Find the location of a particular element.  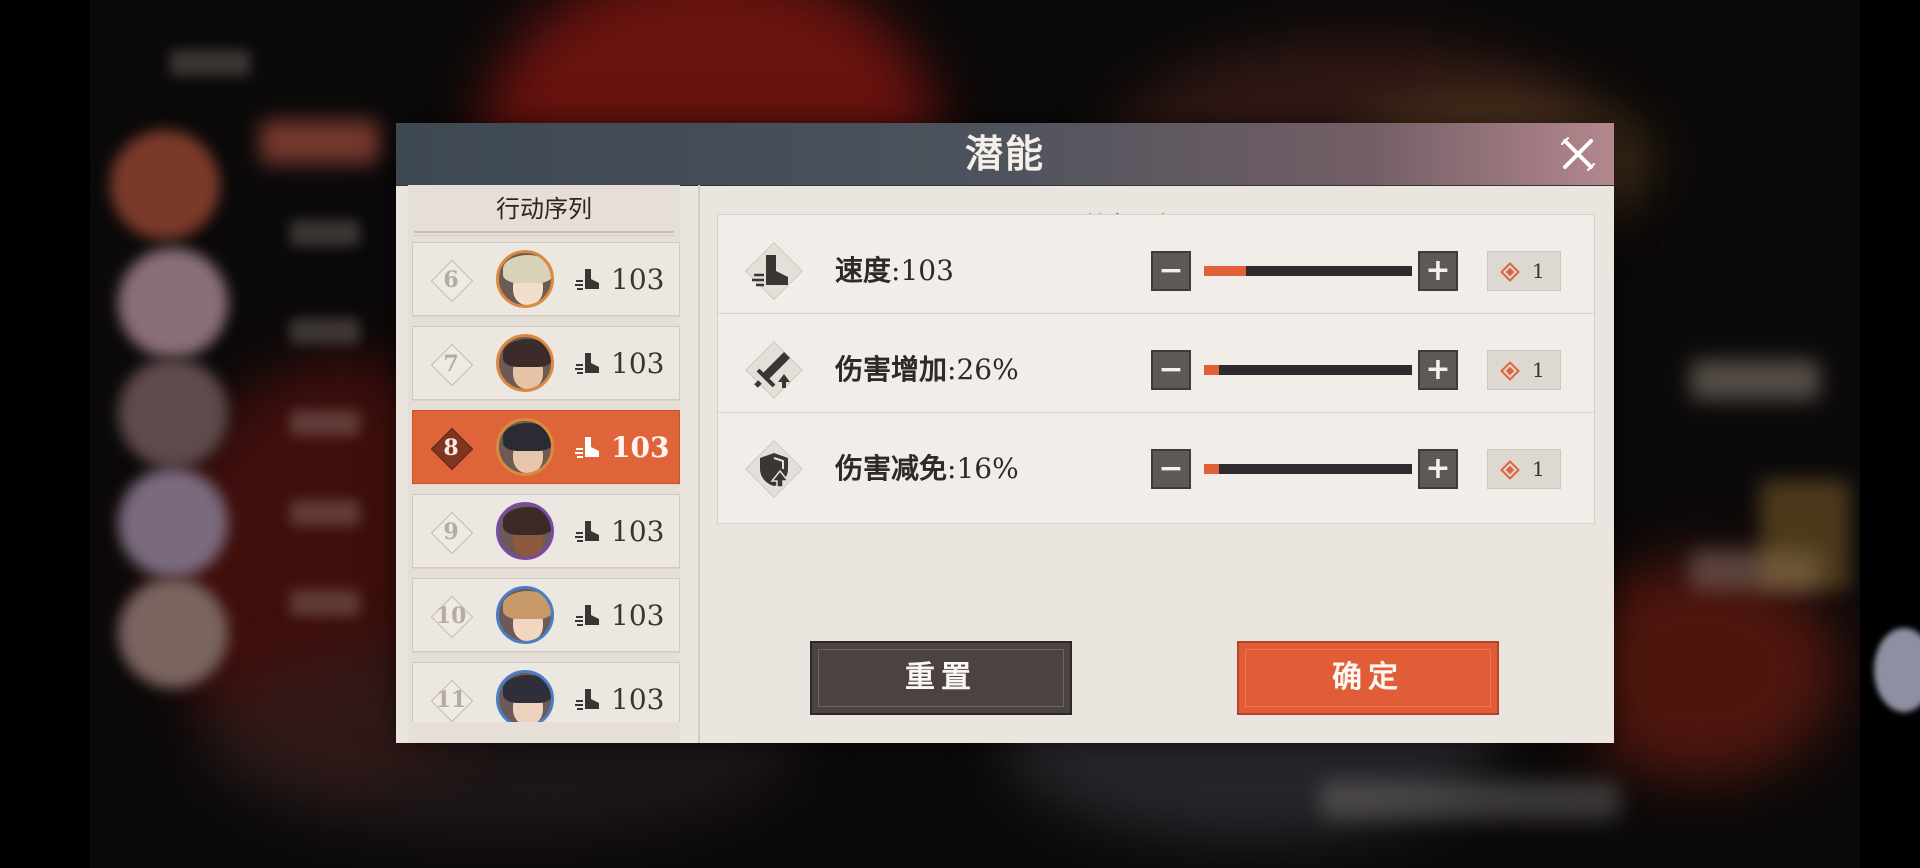

sequence-item: 7 103 is located at coordinates (546, 363).